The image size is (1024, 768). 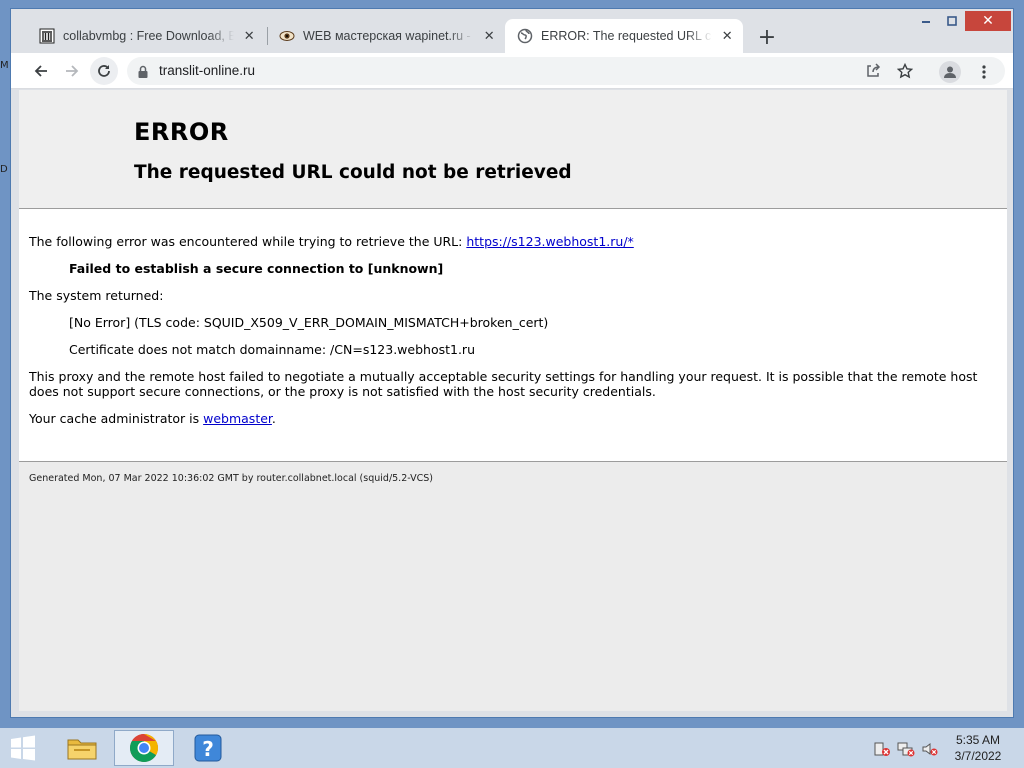 I want to click on taskbar-help: ?, so click(x=208, y=748).